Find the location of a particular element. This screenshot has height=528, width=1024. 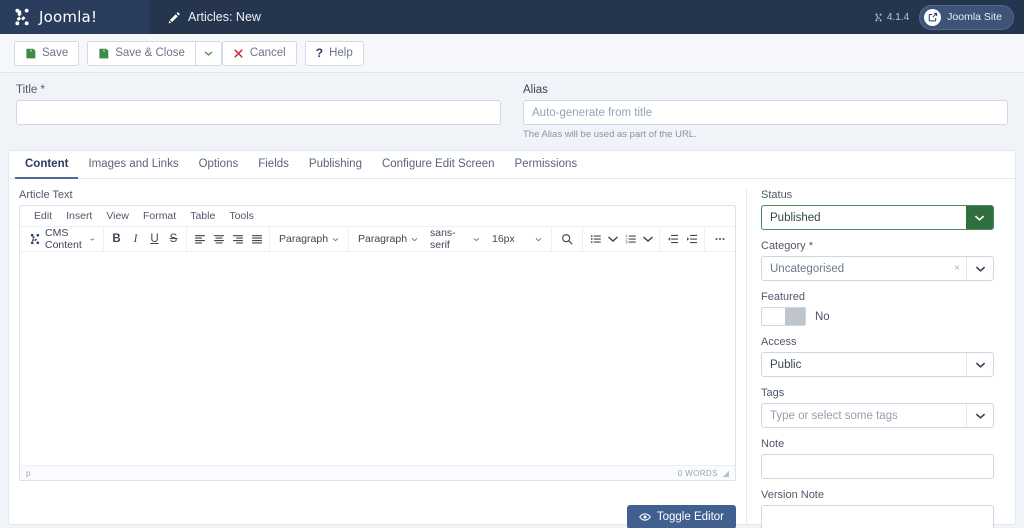

save-and-close-button: Save & Close is located at coordinates (141, 53).